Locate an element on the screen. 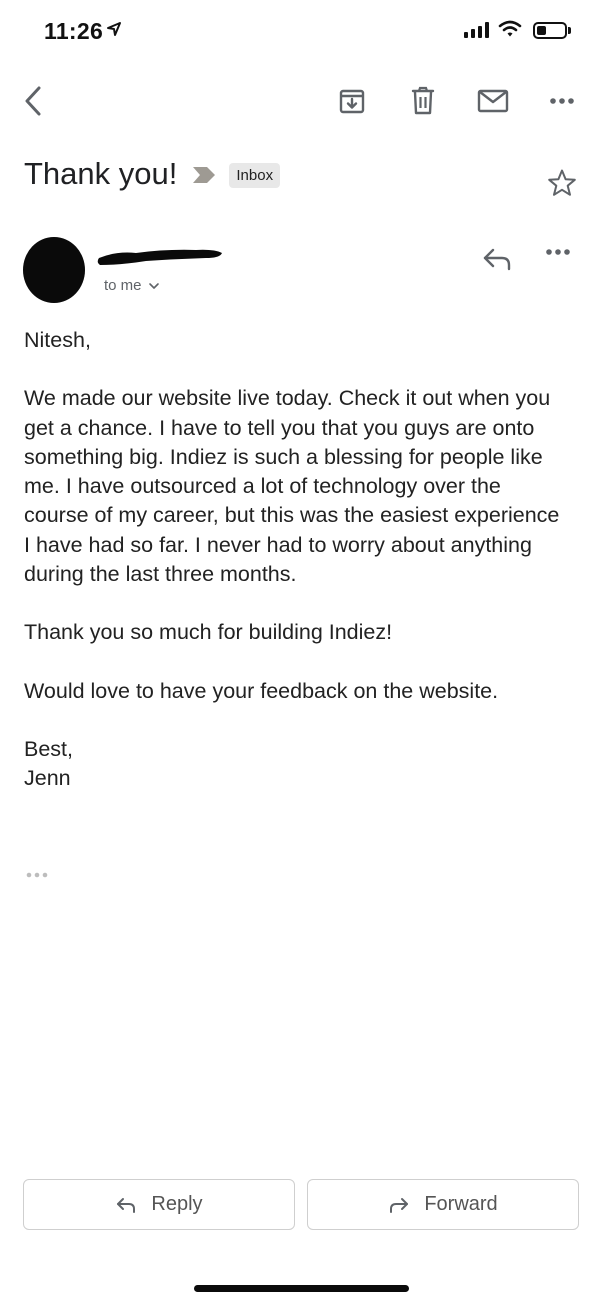  back-icon is located at coordinates (33, 101).